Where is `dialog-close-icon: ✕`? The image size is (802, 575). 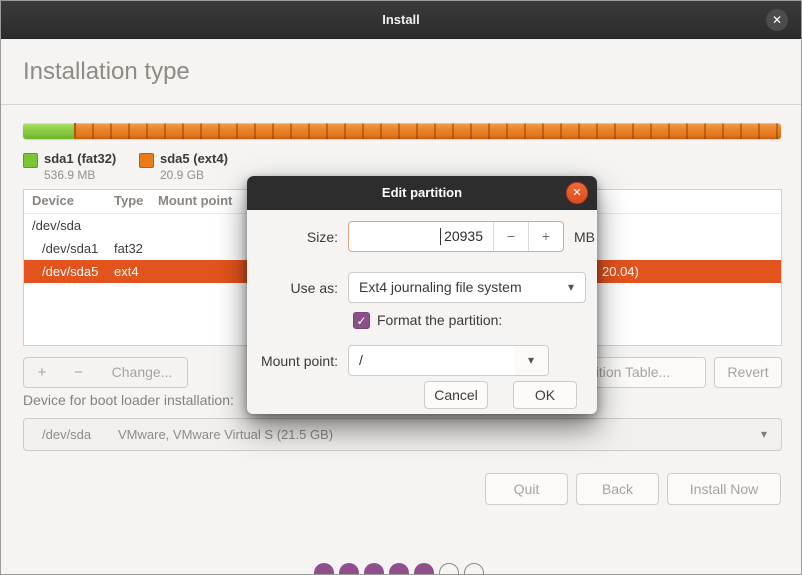 dialog-close-icon: ✕ is located at coordinates (577, 193).